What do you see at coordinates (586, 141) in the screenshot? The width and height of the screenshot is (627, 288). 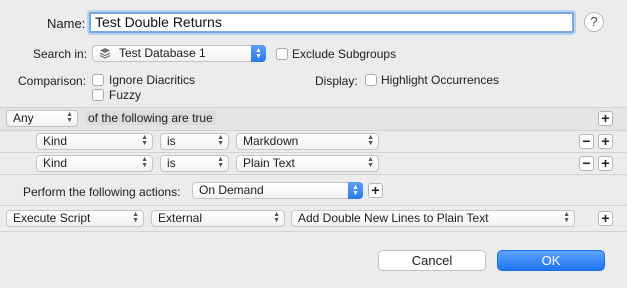 I see `remove-condition-1-button: −` at bounding box center [586, 141].